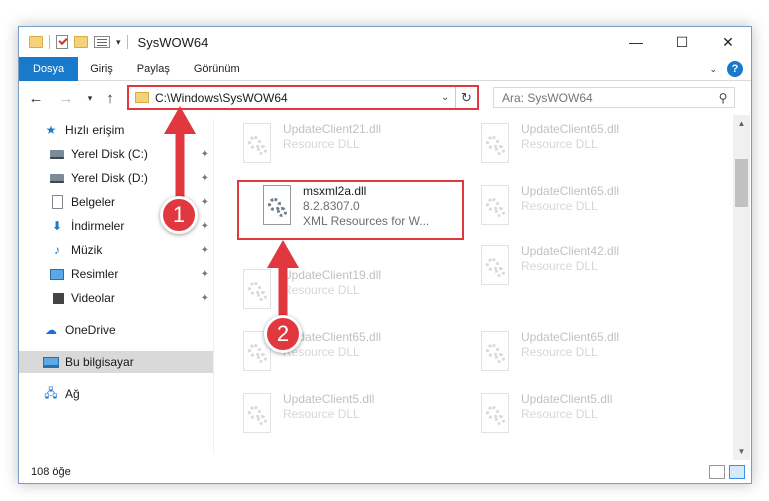 This screenshot has height=501, width=769. Describe the element at coordinates (332, 275) in the screenshot. I see `file-name: UpdateClient19.dll` at that location.